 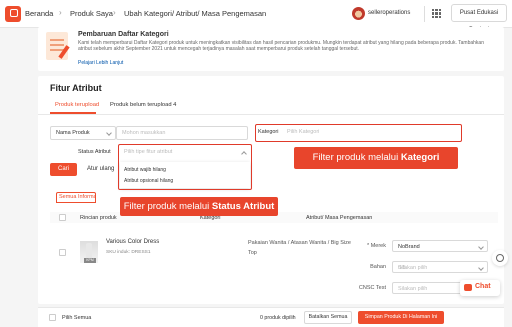 What do you see at coordinates (420, 157) in the screenshot?
I see `callout-category-bold: Kategori` at bounding box center [420, 157].